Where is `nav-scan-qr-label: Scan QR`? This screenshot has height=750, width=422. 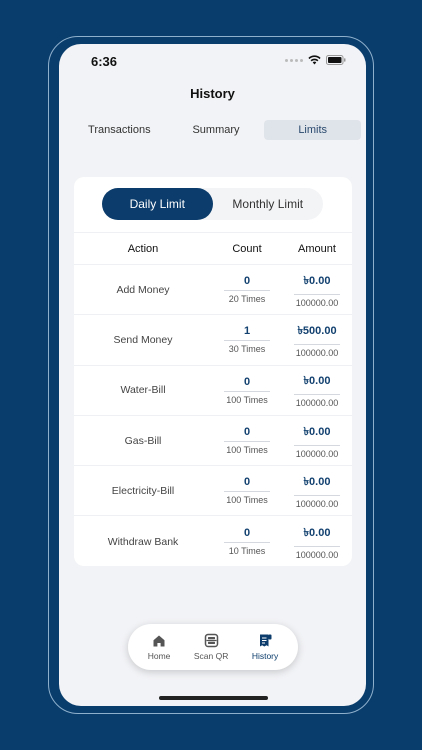
nav-scan-qr-label: Scan QR is located at coordinates (211, 656).